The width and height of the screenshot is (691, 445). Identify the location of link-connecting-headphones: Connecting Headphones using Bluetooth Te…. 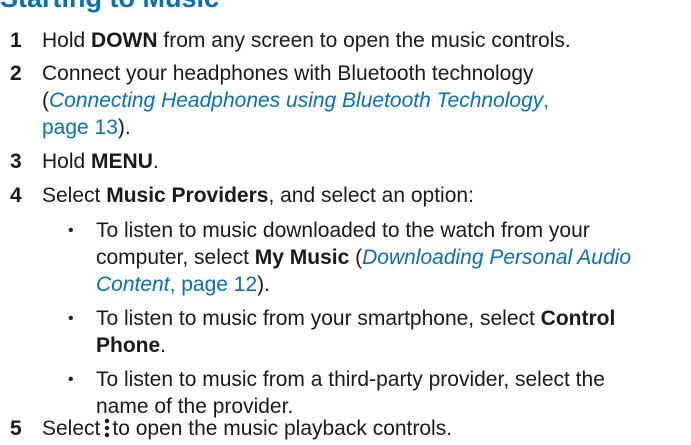
(296, 100).